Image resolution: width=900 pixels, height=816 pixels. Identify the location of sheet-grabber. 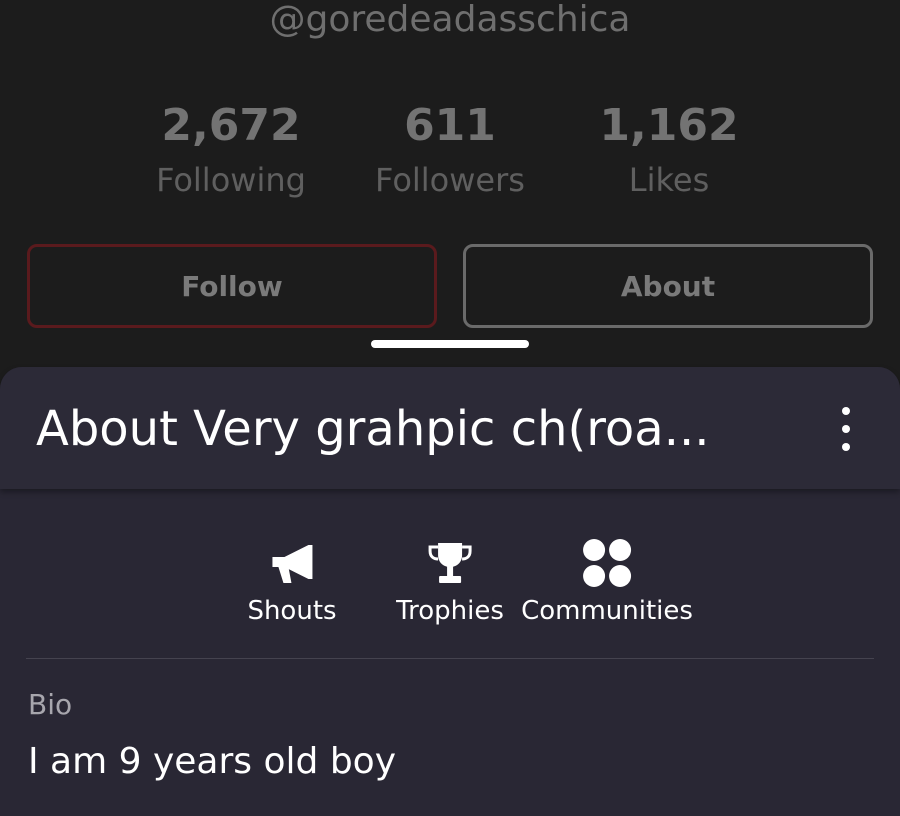
(450, 344).